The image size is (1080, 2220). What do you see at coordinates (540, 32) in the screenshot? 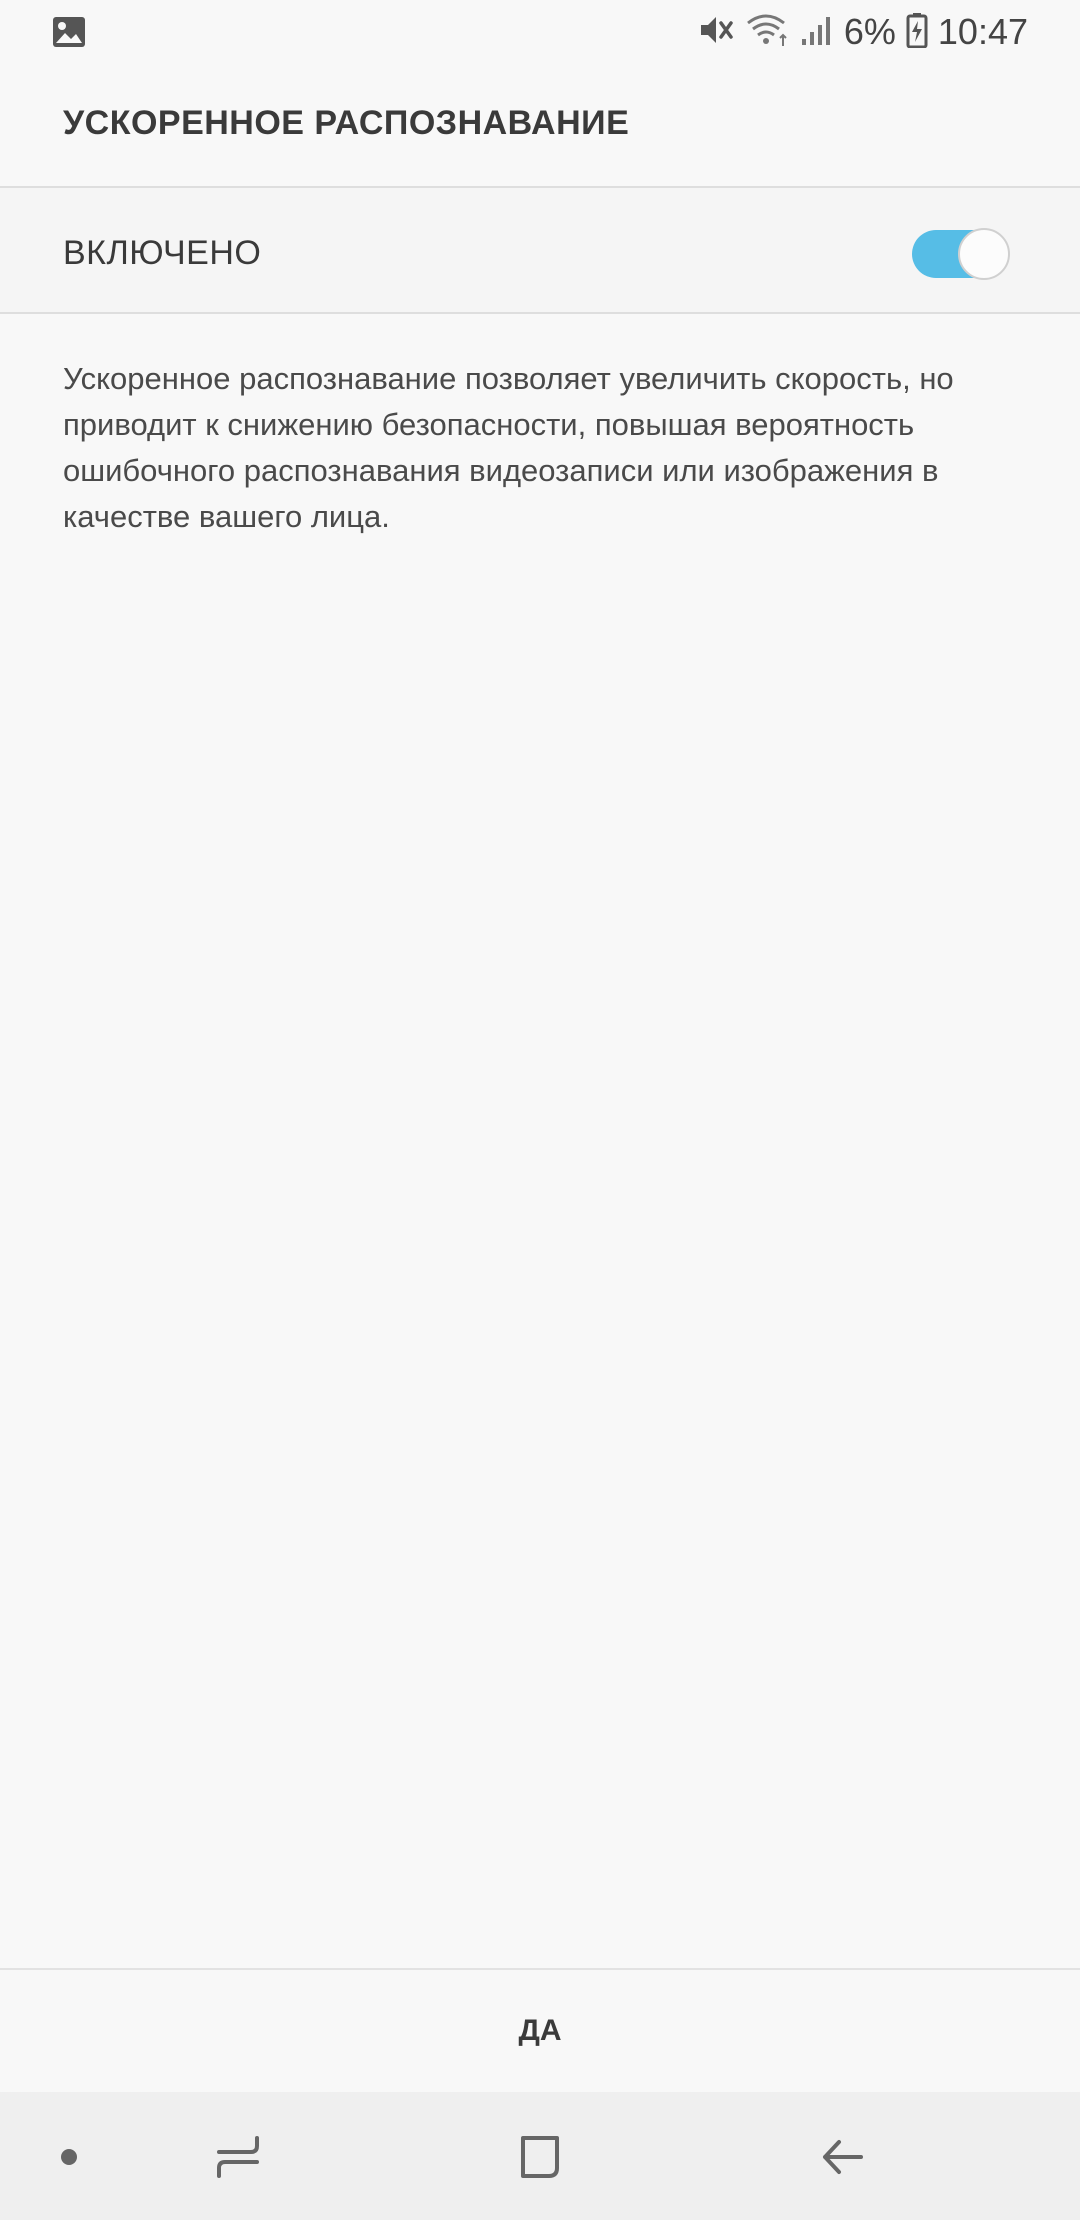
I see `status-bar: 6% 10:47` at bounding box center [540, 32].